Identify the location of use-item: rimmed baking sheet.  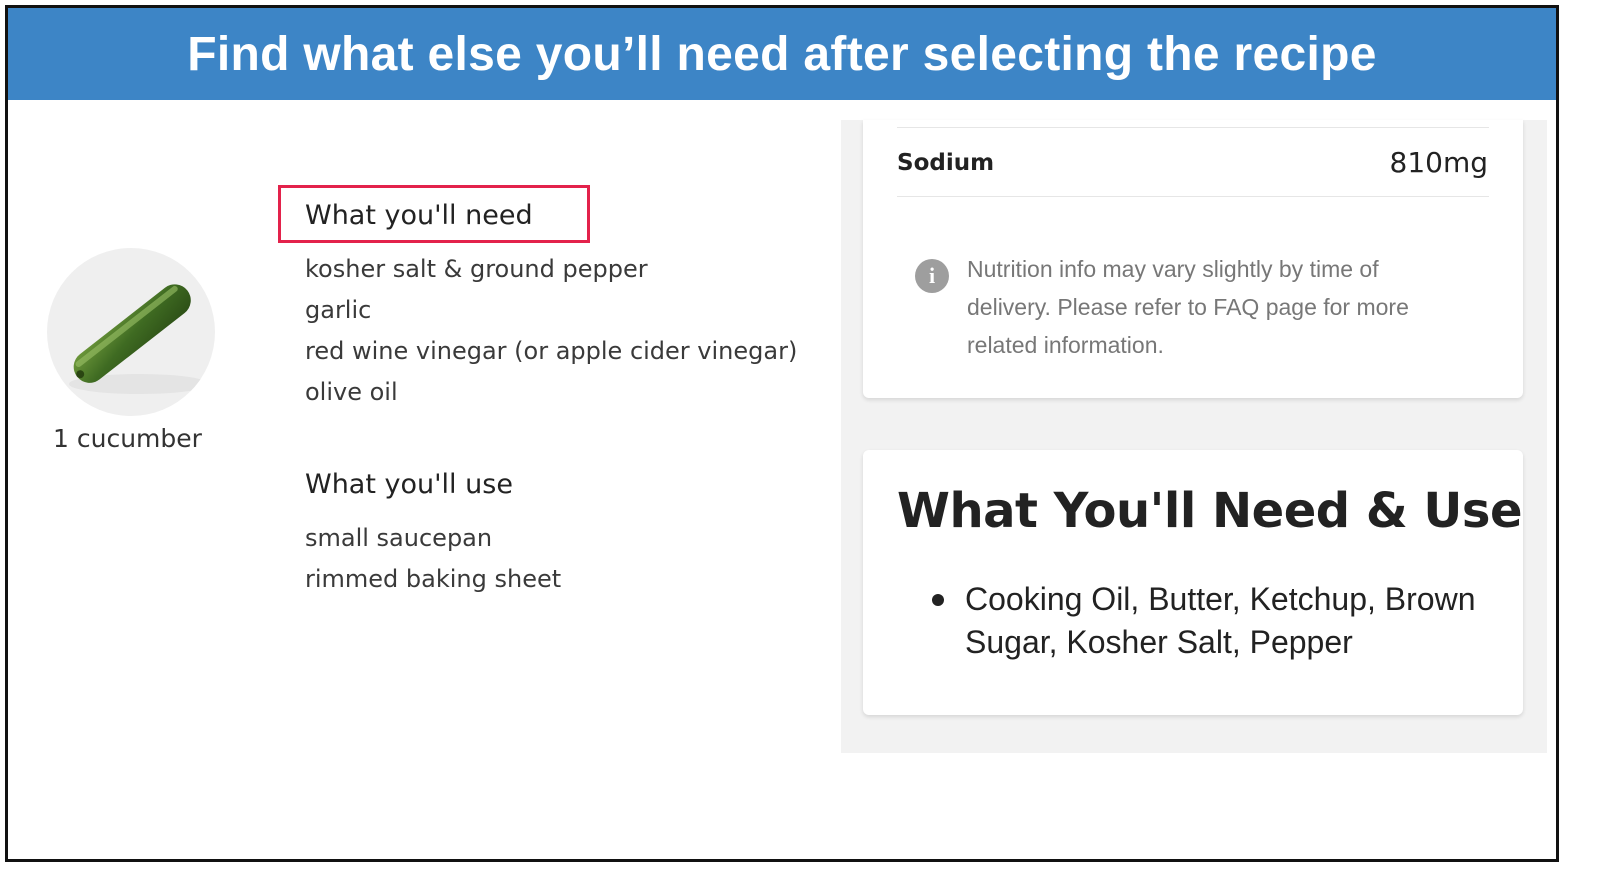
(433, 579).